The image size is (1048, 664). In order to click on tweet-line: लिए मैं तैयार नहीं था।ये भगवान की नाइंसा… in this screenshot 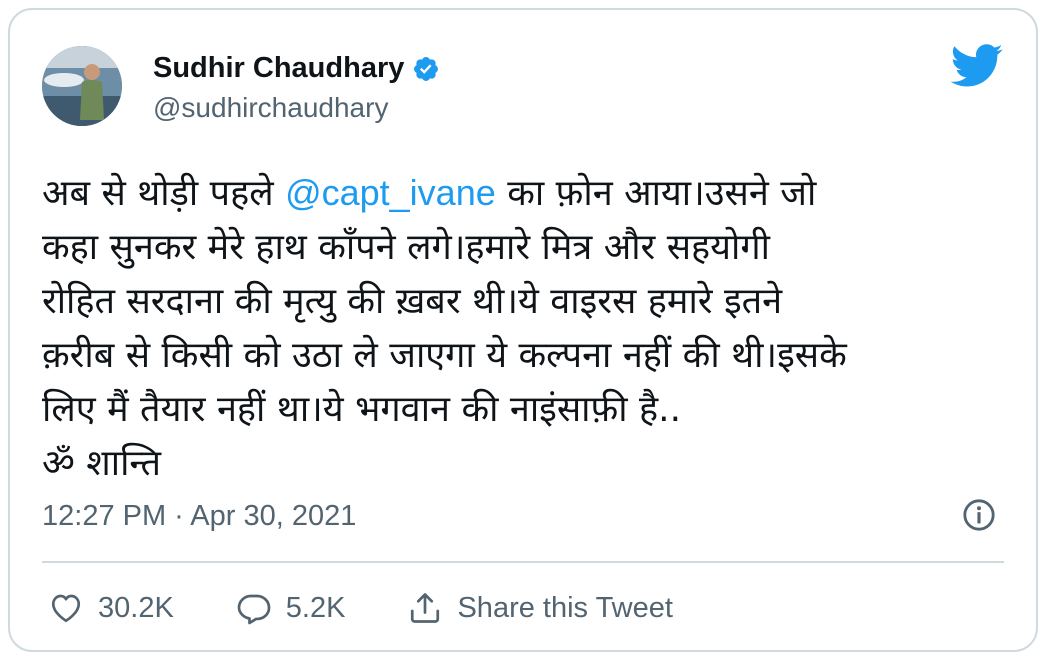, I will do `click(362, 409)`.